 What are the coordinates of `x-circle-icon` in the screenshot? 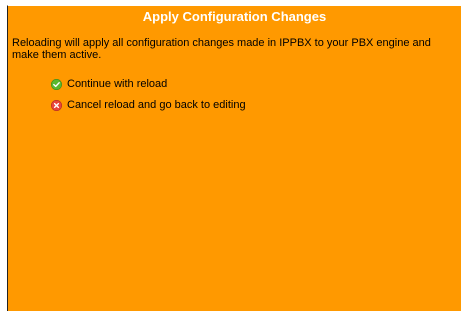 It's located at (56, 105).